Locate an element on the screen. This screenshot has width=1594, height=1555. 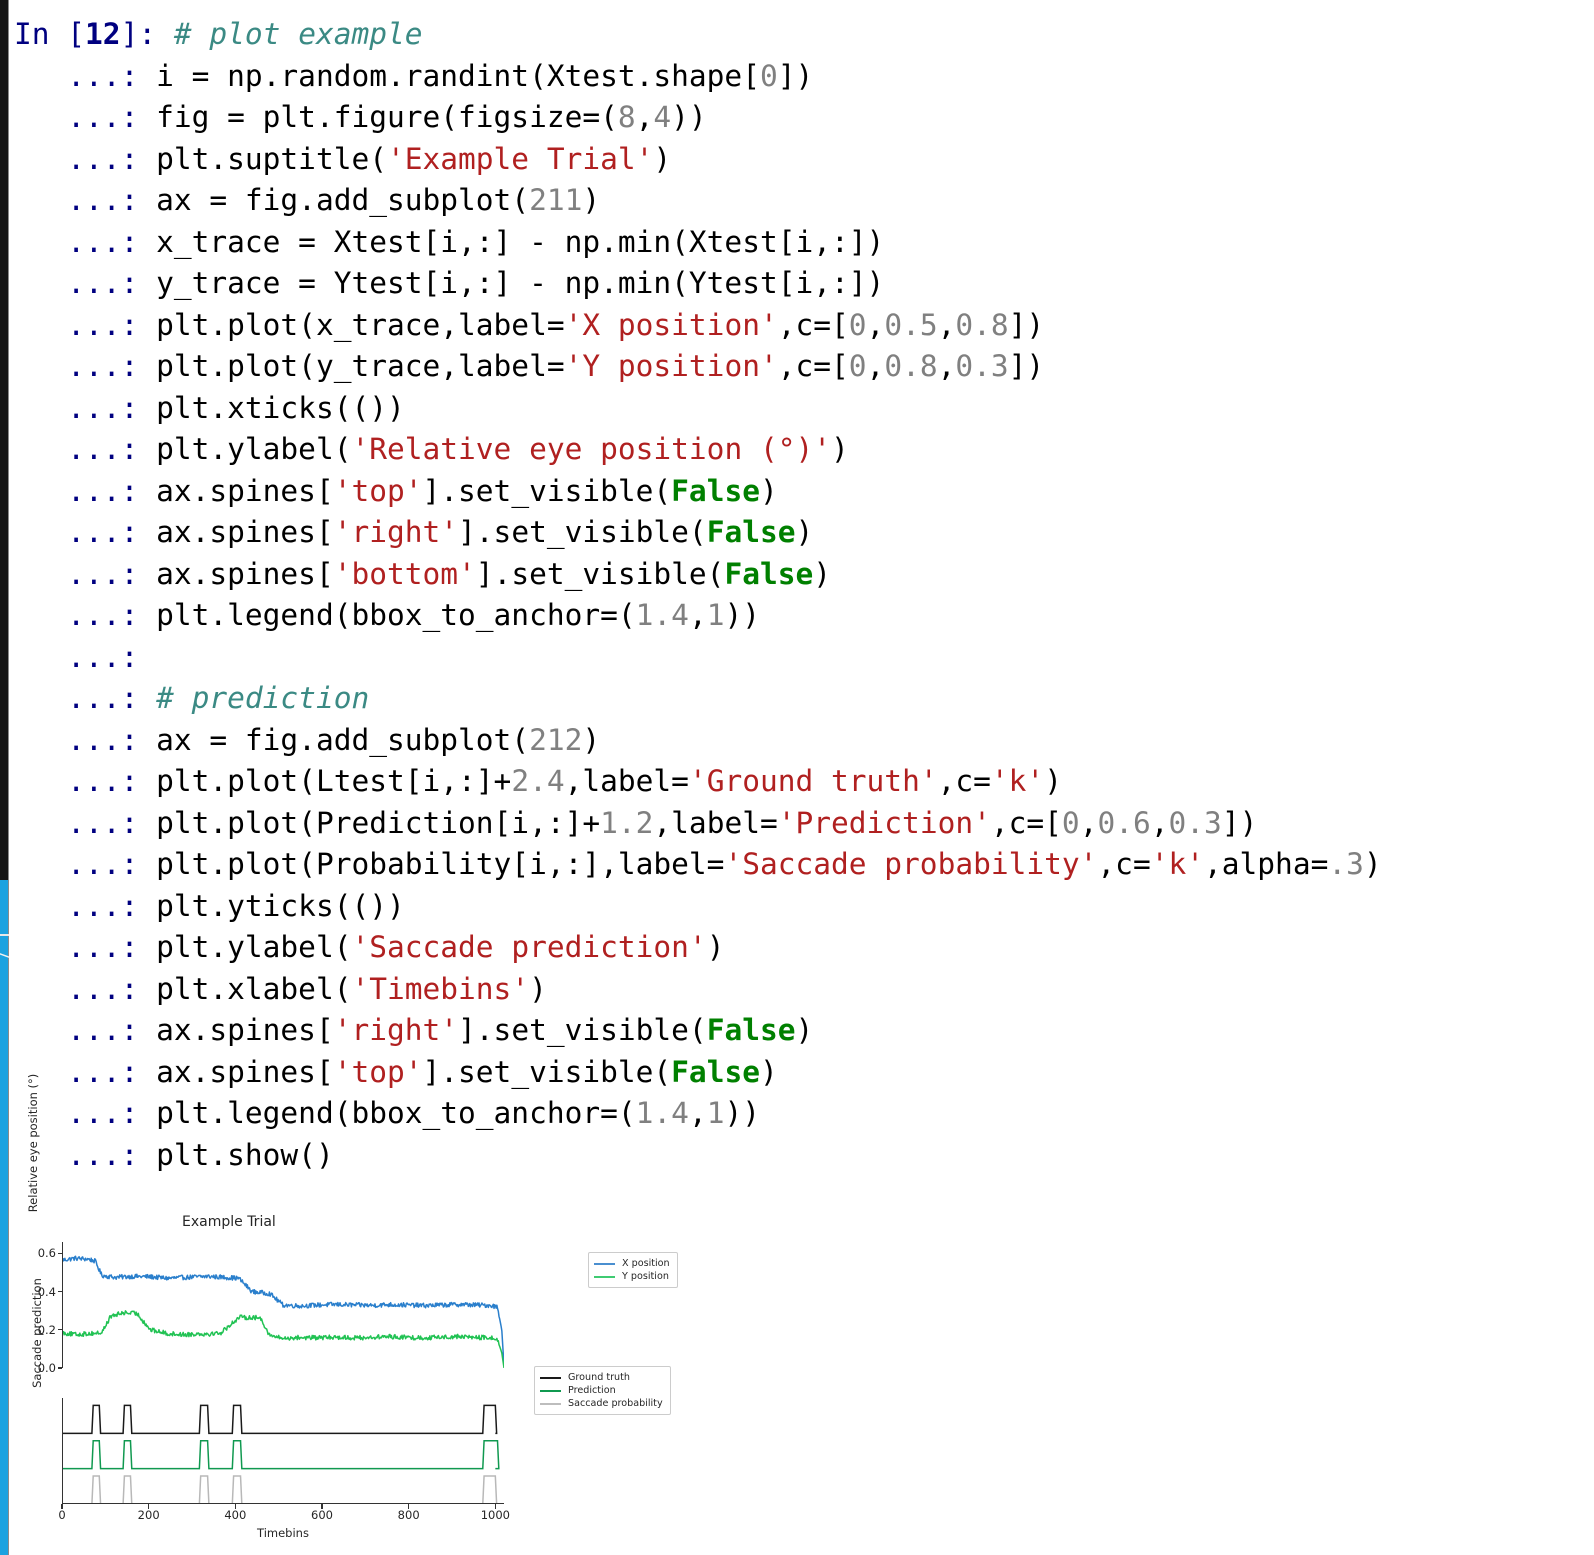
axes-xtick-label: 0 is located at coordinates (62, 1515).